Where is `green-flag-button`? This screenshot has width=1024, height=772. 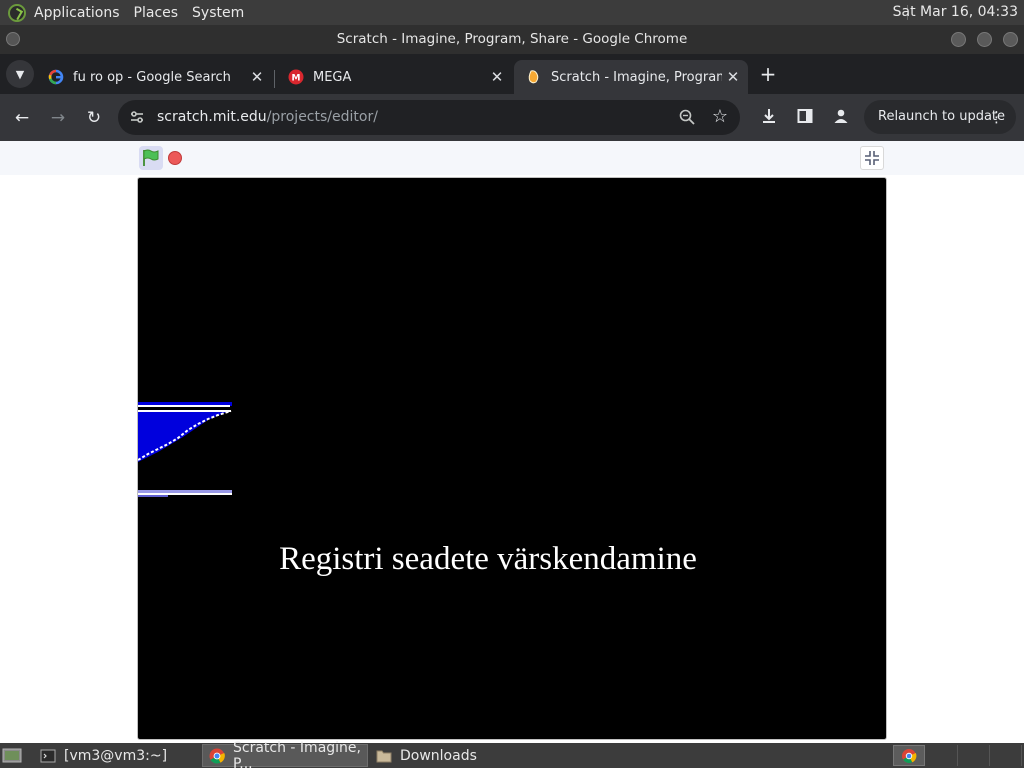
green-flag-button is located at coordinates (151, 158).